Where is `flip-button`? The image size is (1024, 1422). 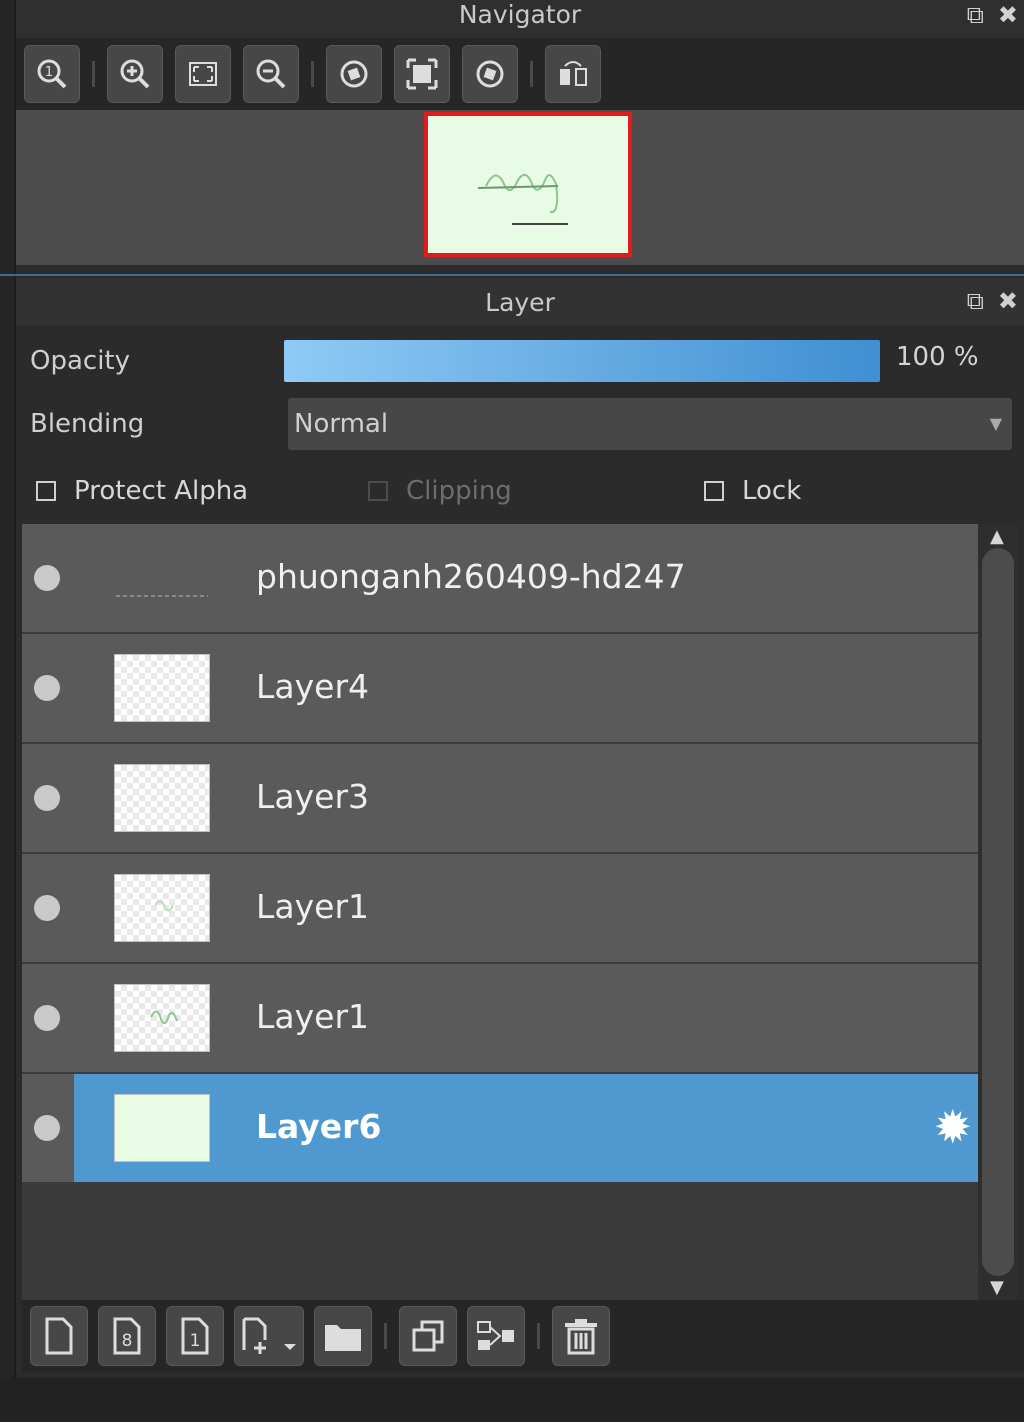 flip-button is located at coordinates (573, 74).